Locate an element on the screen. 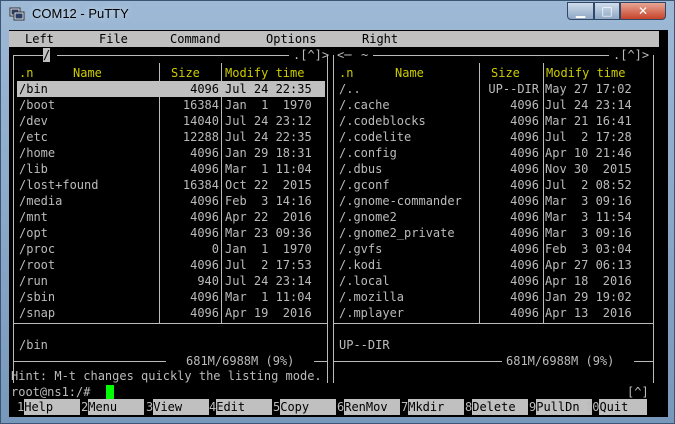 The width and height of the screenshot is (675, 424). fkey-number: 1 is located at coordinates (21, 407).